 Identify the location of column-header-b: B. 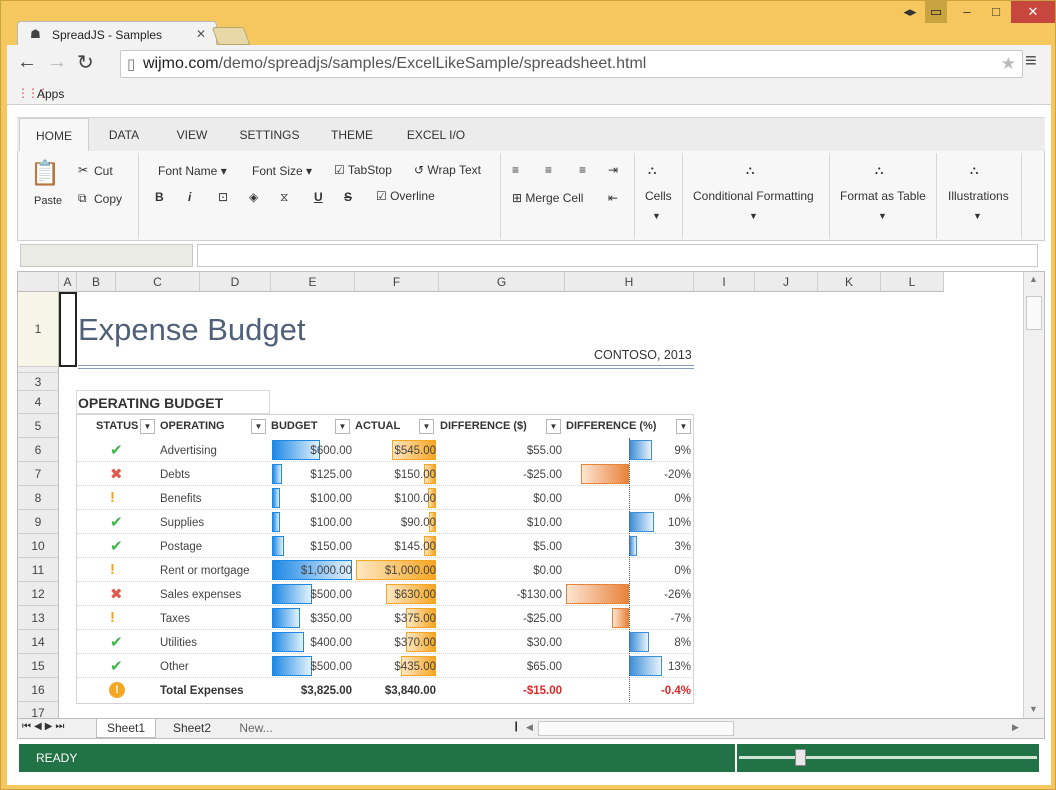
(96, 282).